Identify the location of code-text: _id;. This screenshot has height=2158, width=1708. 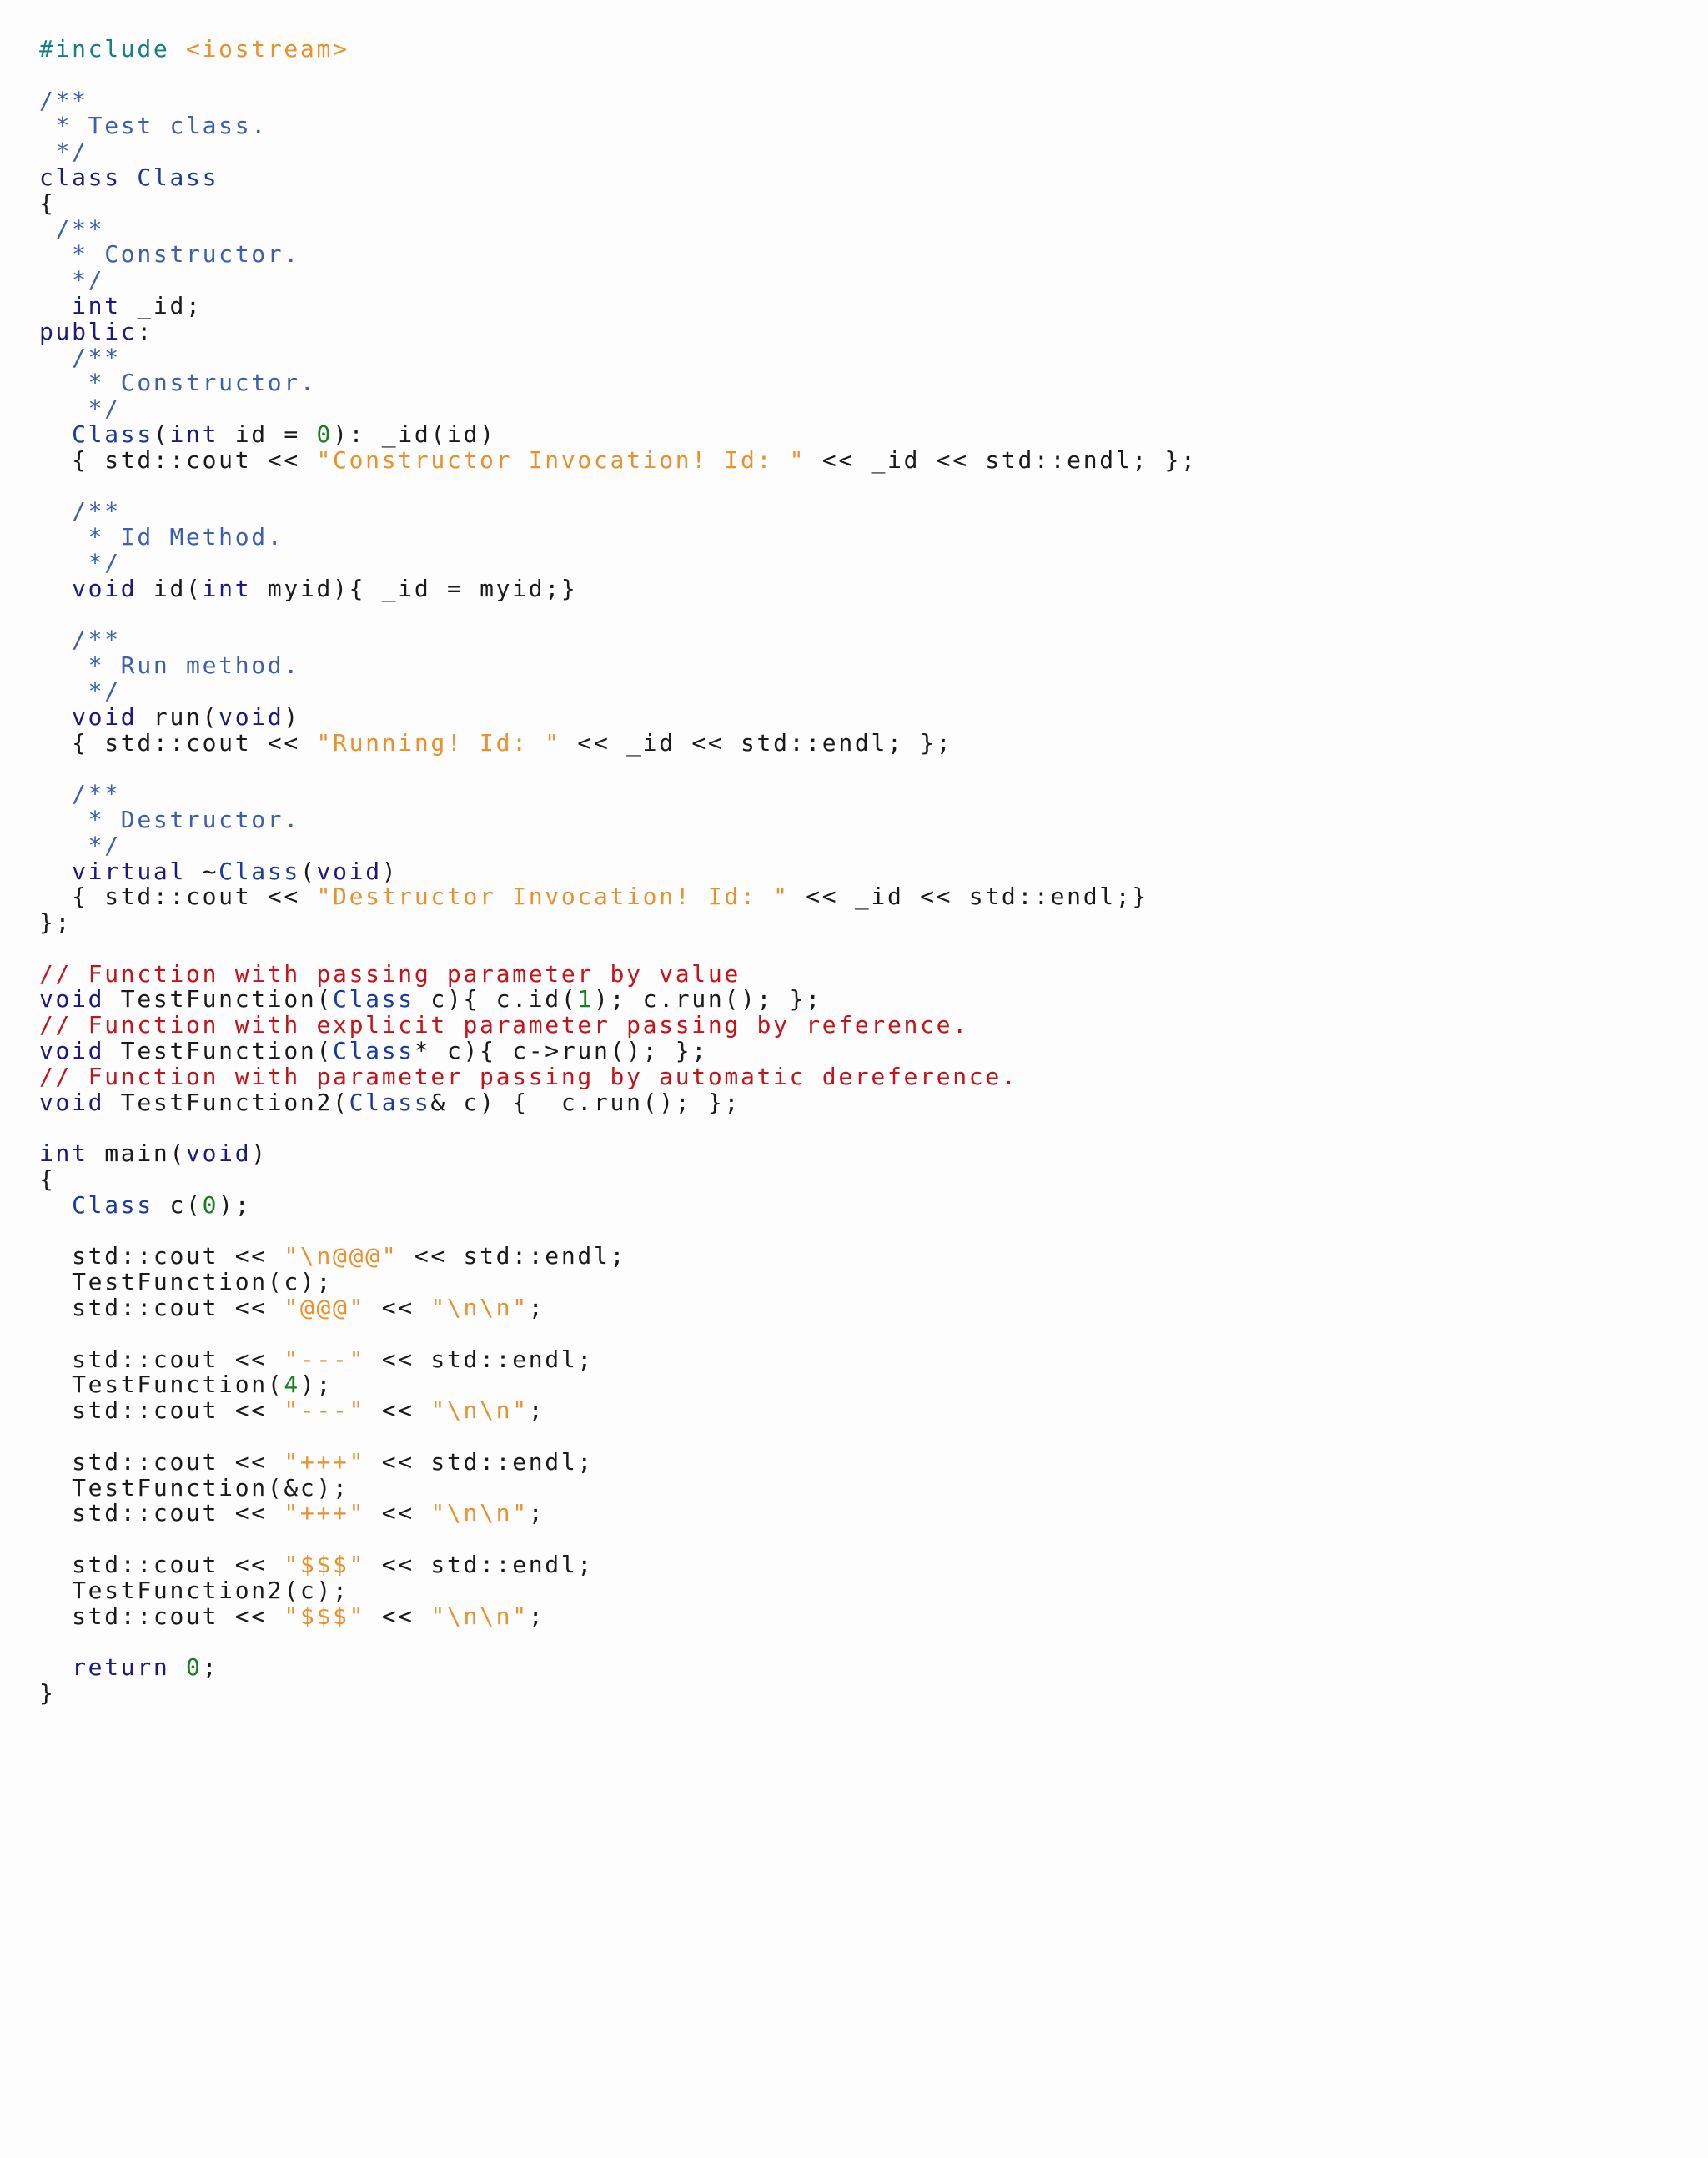
(161, 305).